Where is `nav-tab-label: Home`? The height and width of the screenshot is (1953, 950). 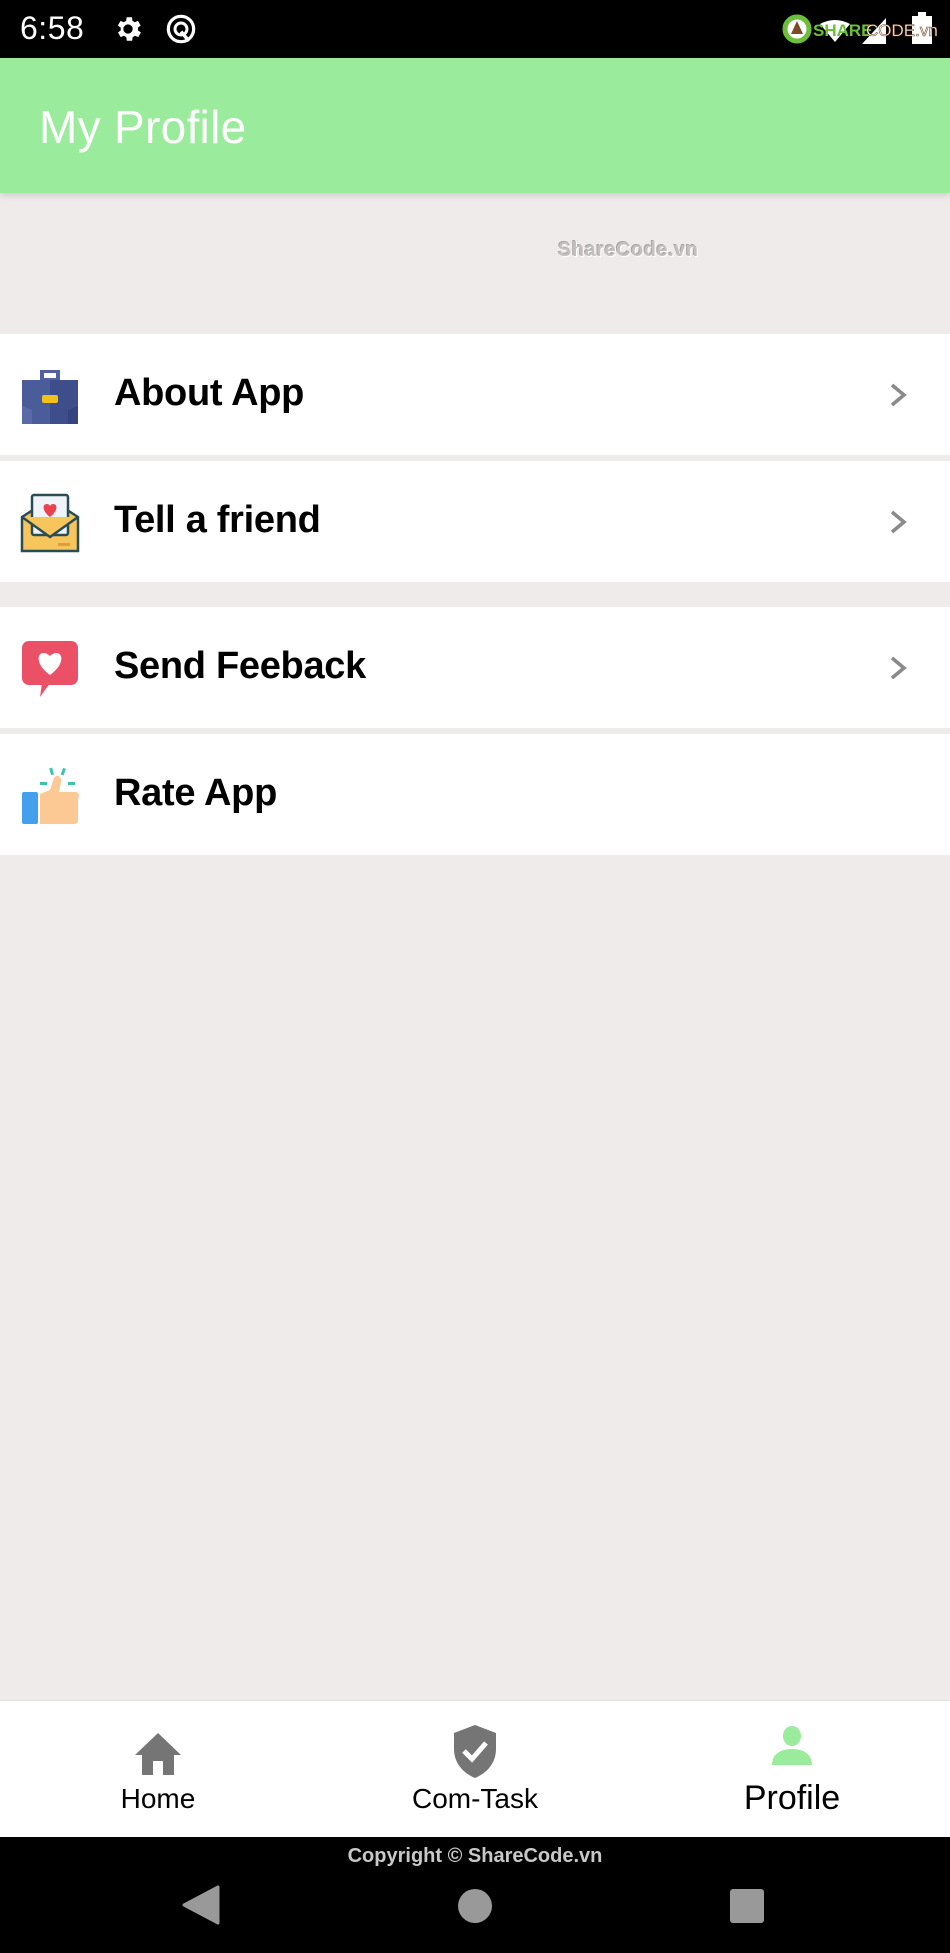
nav-tab-label: Home is located at coordinates (158, 1798).